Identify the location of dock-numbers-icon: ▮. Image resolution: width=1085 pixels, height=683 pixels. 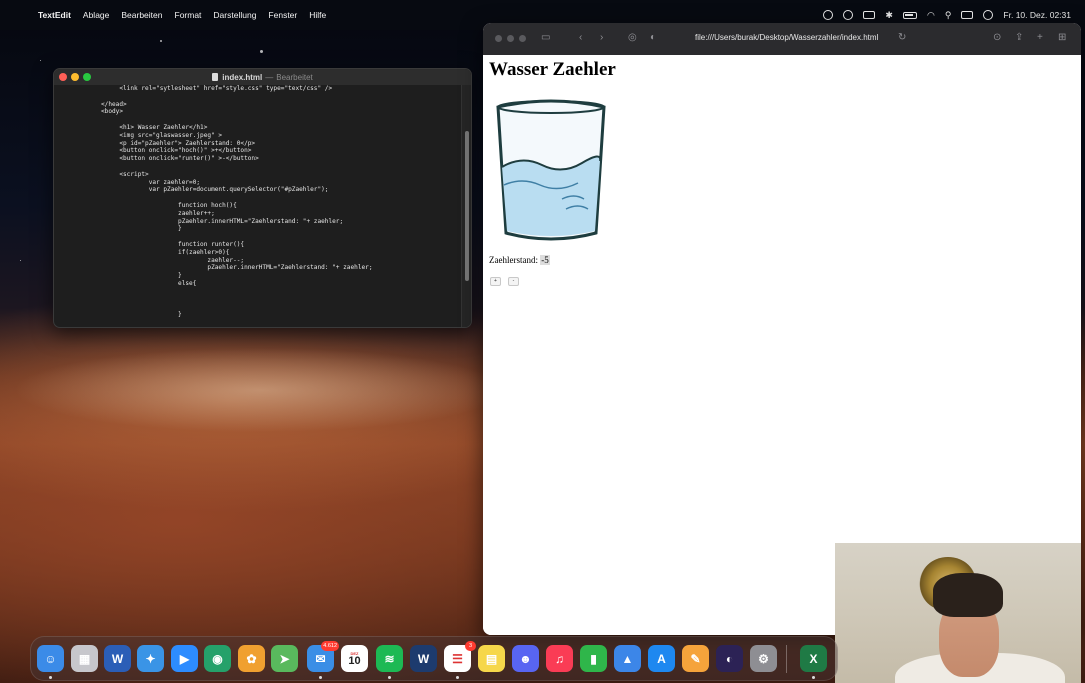
(593, 658).